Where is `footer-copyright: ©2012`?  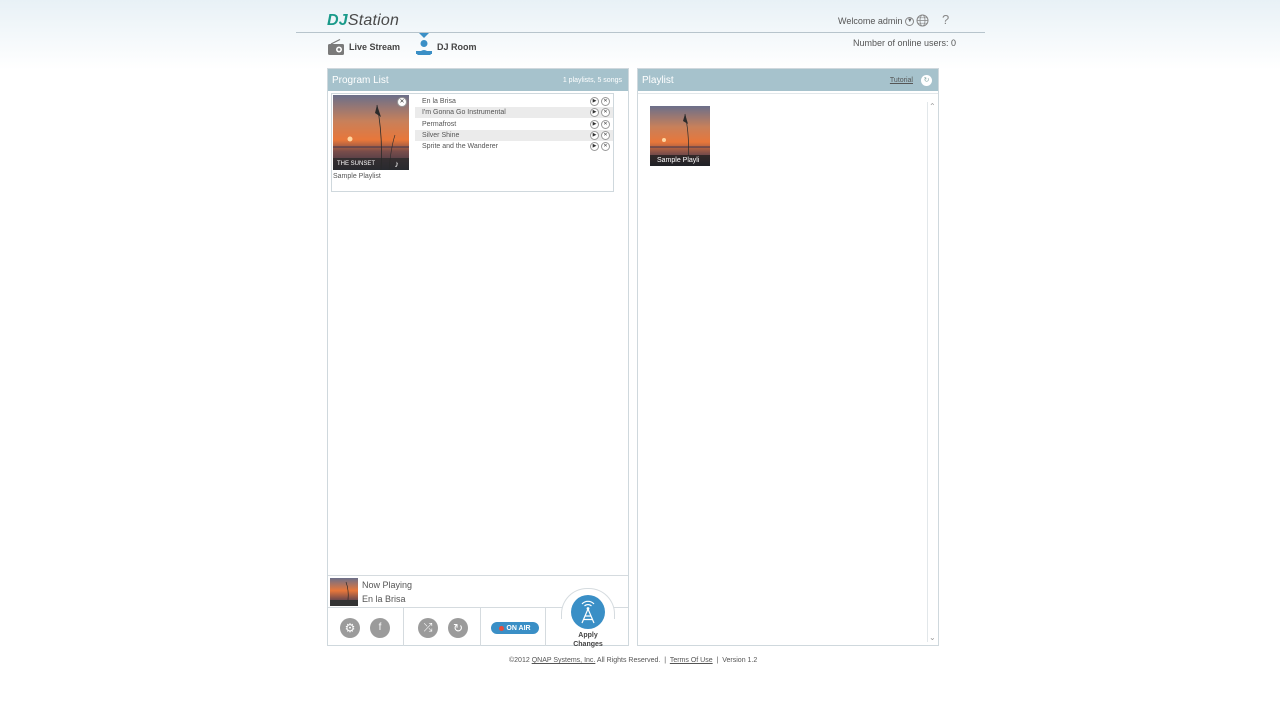
footer-copyright: ©2012 is located at coordinates (519, 660).